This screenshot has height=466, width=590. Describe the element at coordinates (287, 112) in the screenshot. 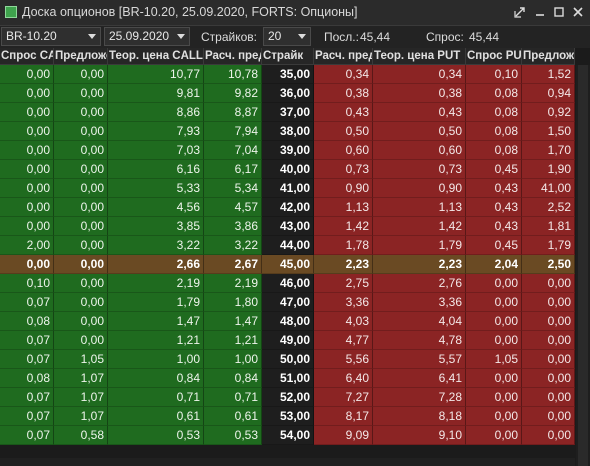

I see `table-row: 0,00 0,00 8,86 8,87 37,00 0,43 0,43 0,08 0,92` at that location.